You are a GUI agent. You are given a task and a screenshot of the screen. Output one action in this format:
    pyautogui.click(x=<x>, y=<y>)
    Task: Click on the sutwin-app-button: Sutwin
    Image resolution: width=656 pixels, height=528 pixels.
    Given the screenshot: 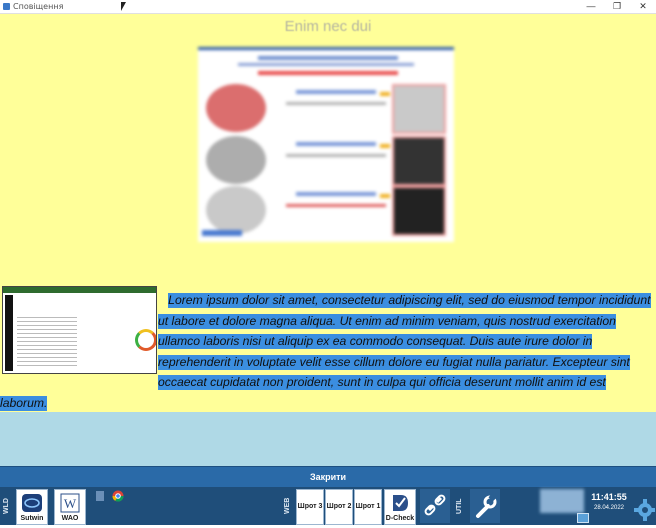 What is the action you would take?
    pyautogui.click(x=32, y=507)
    